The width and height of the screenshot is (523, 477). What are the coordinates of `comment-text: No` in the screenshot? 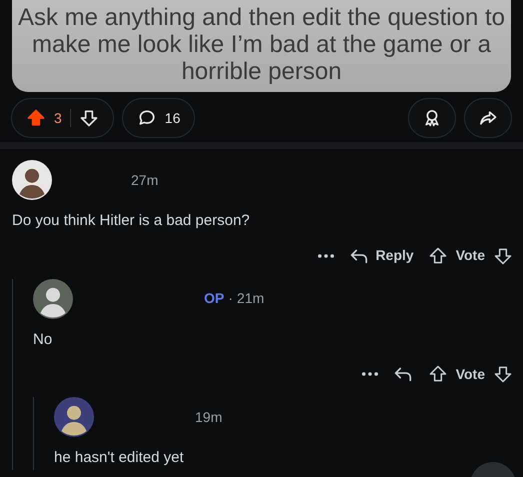 It's located at (43, 340).